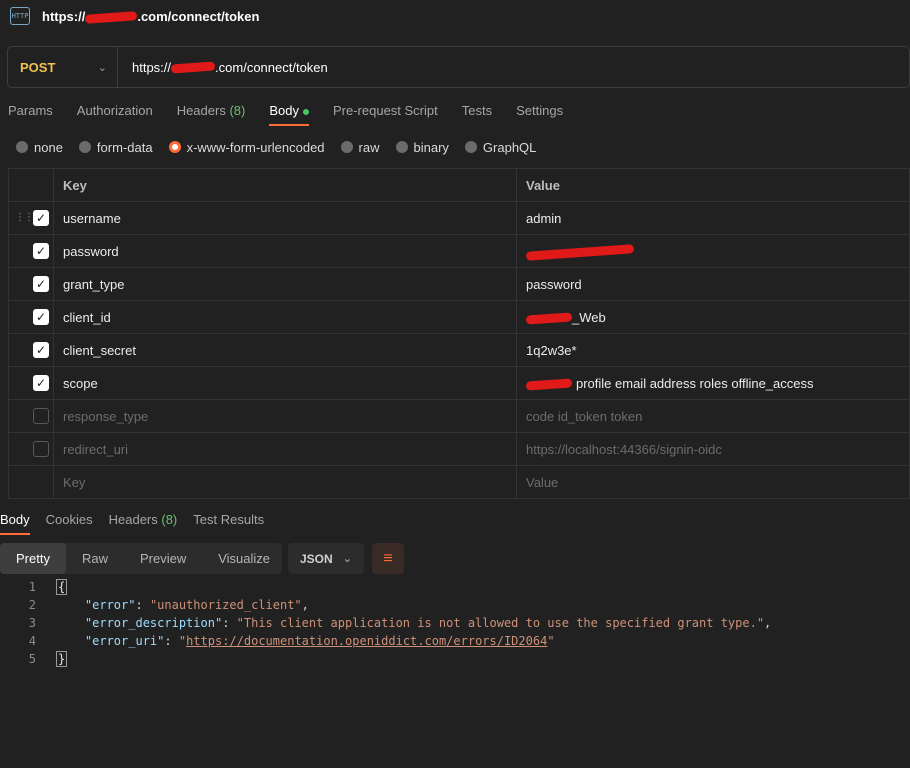 This screenshot has width=910, height=768. I want to click on param-value: 1q2w3e*, so click(713, 350).